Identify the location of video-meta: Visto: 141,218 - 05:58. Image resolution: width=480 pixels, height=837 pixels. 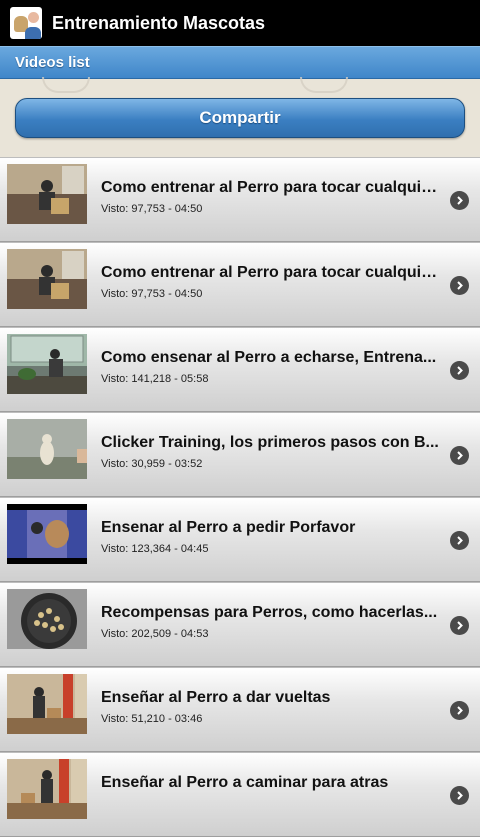
(155, 379).